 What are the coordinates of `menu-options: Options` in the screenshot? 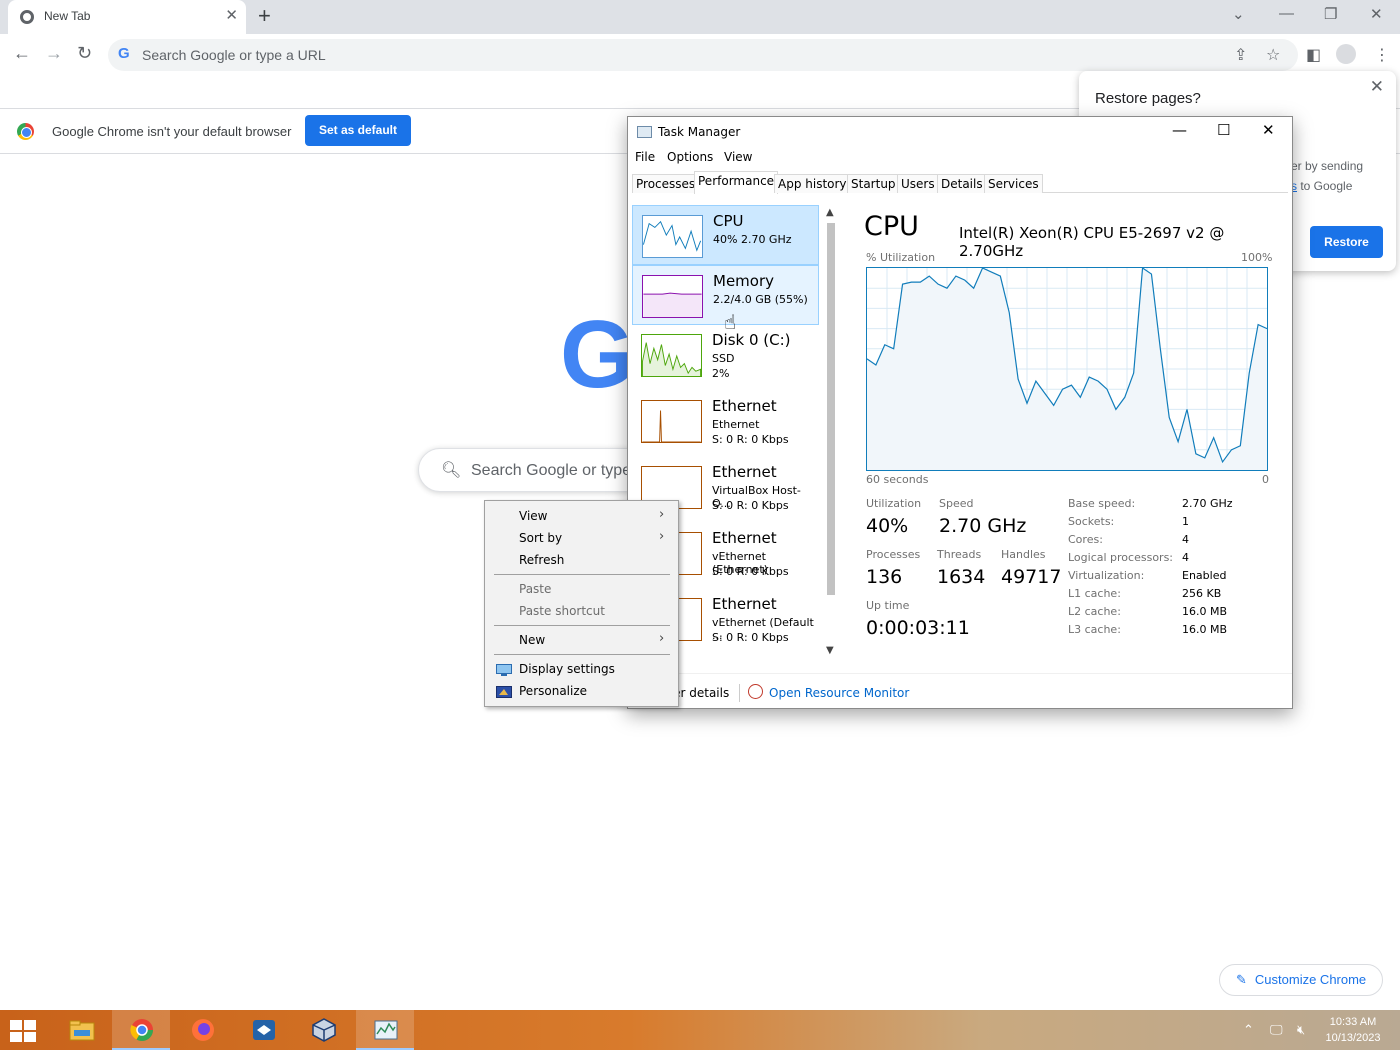 It's located at (690, 157).